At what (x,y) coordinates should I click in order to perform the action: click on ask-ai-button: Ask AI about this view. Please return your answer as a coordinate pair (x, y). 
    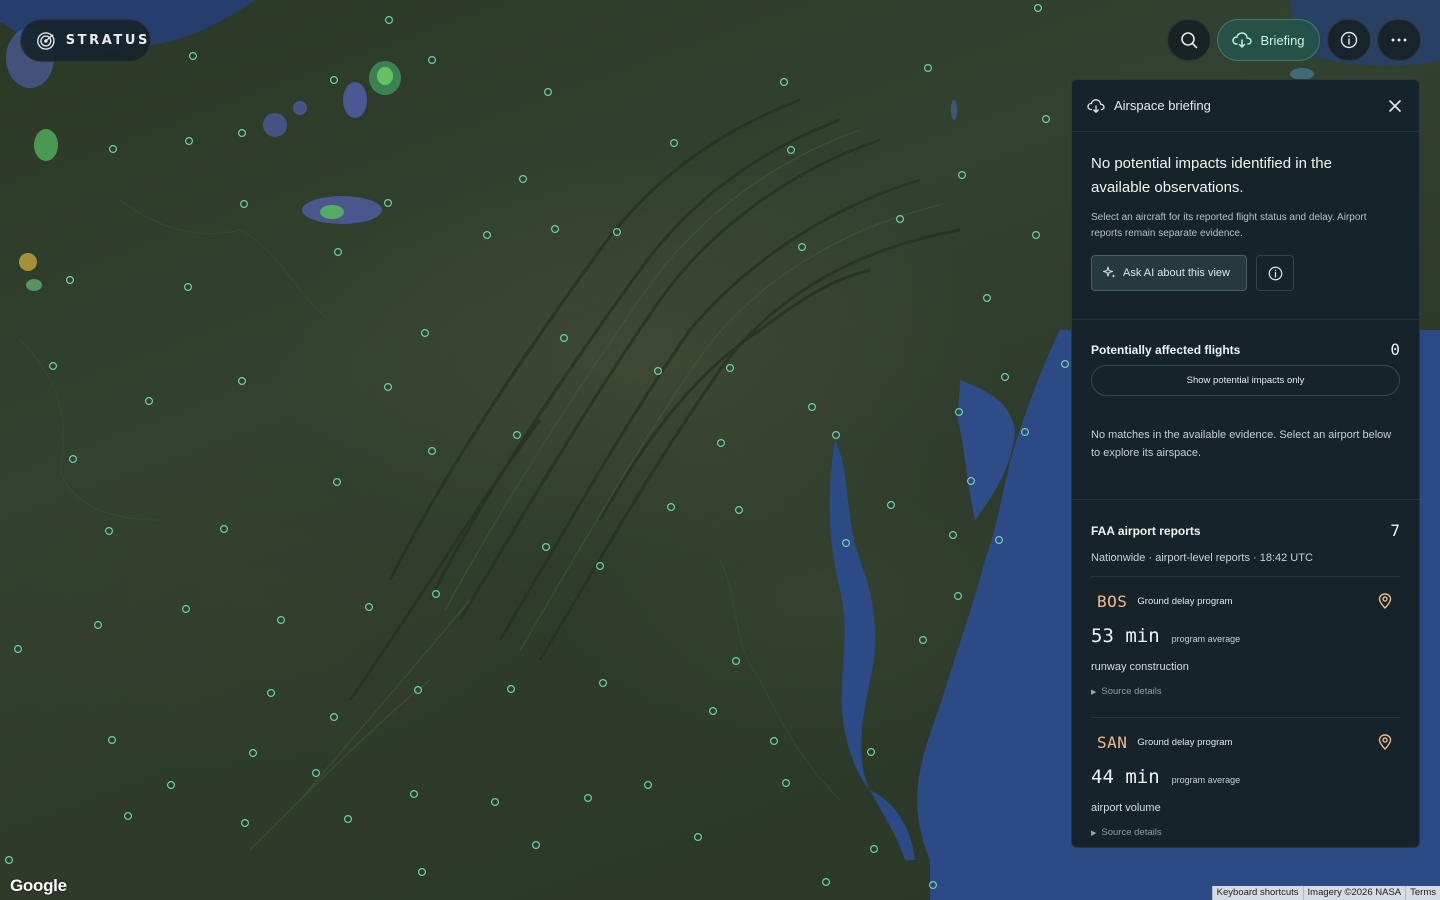
    Looking at the image, I should click on (1169, 273).